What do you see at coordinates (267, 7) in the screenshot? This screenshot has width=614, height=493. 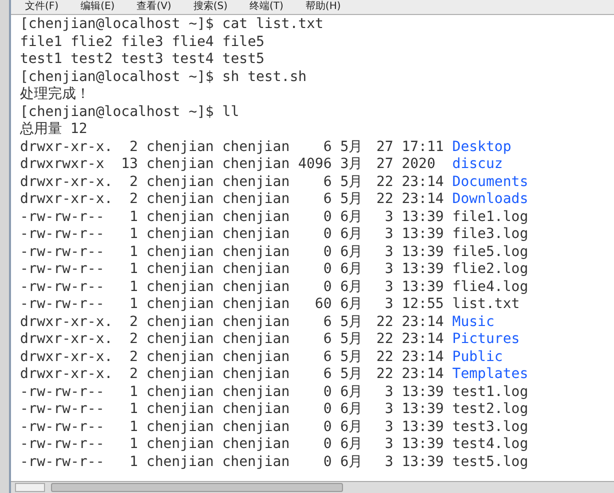 I see `menu-item: 终端(T)` at bounding box center [267, 7].